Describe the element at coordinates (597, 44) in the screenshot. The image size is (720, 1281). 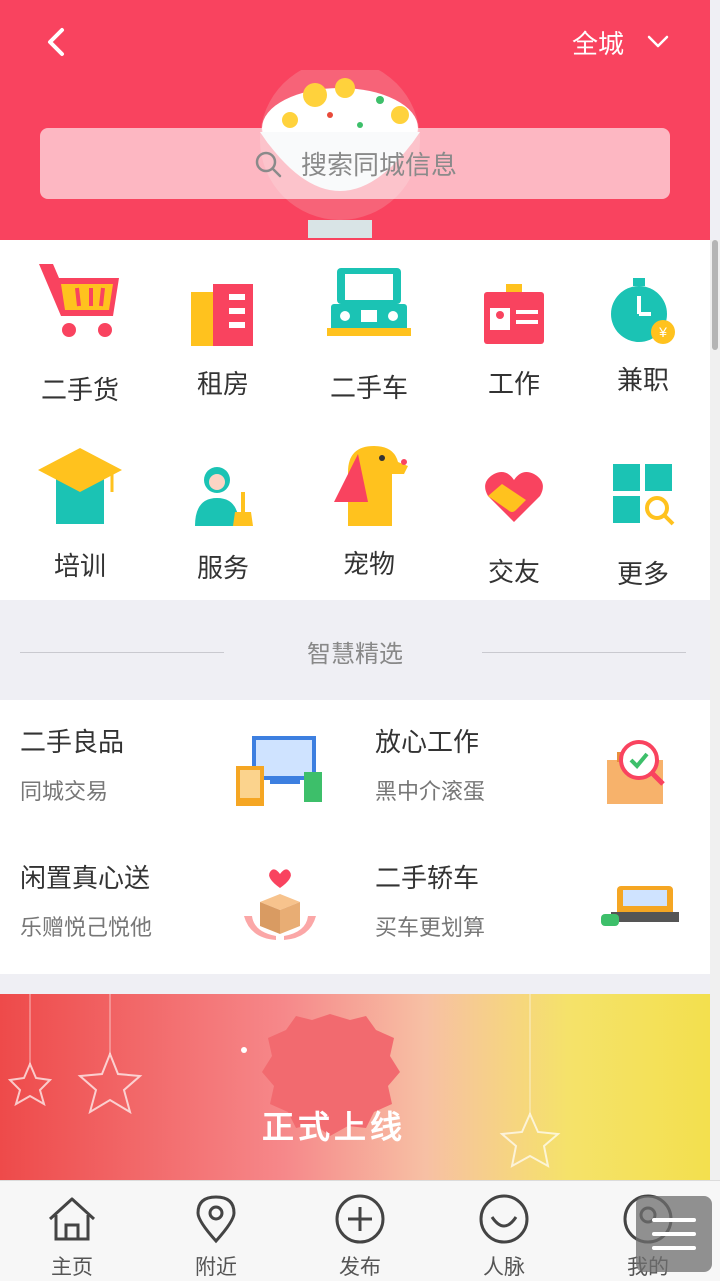
I see `city-label: 全城` at that location.